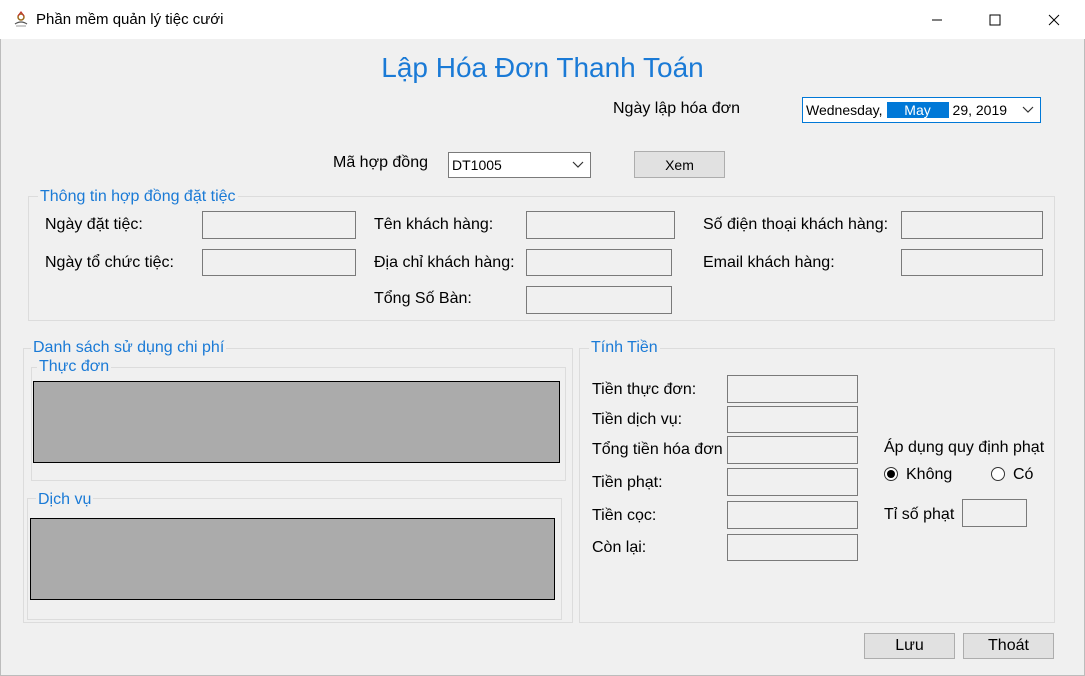  Describe the element at coordinates (1008, 646) in the screenshot. I see `exit-button: Thoát` at that location.